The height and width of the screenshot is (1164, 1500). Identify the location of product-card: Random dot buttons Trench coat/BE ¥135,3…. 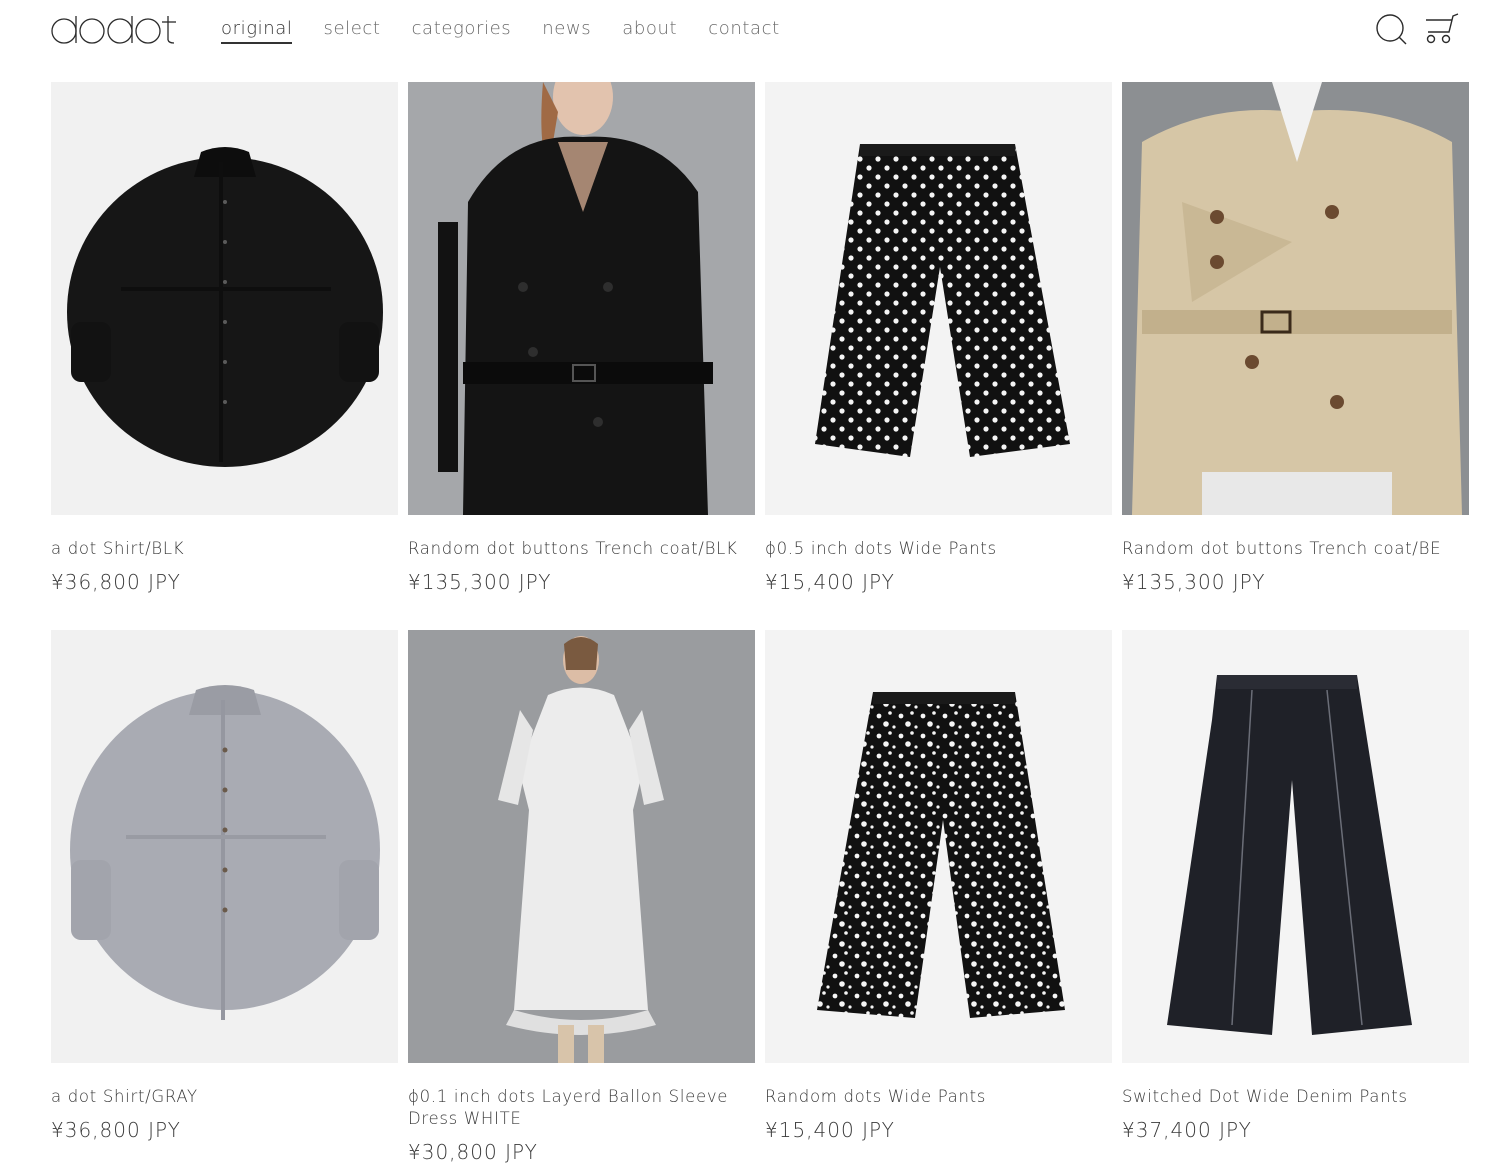
(1295, 338).